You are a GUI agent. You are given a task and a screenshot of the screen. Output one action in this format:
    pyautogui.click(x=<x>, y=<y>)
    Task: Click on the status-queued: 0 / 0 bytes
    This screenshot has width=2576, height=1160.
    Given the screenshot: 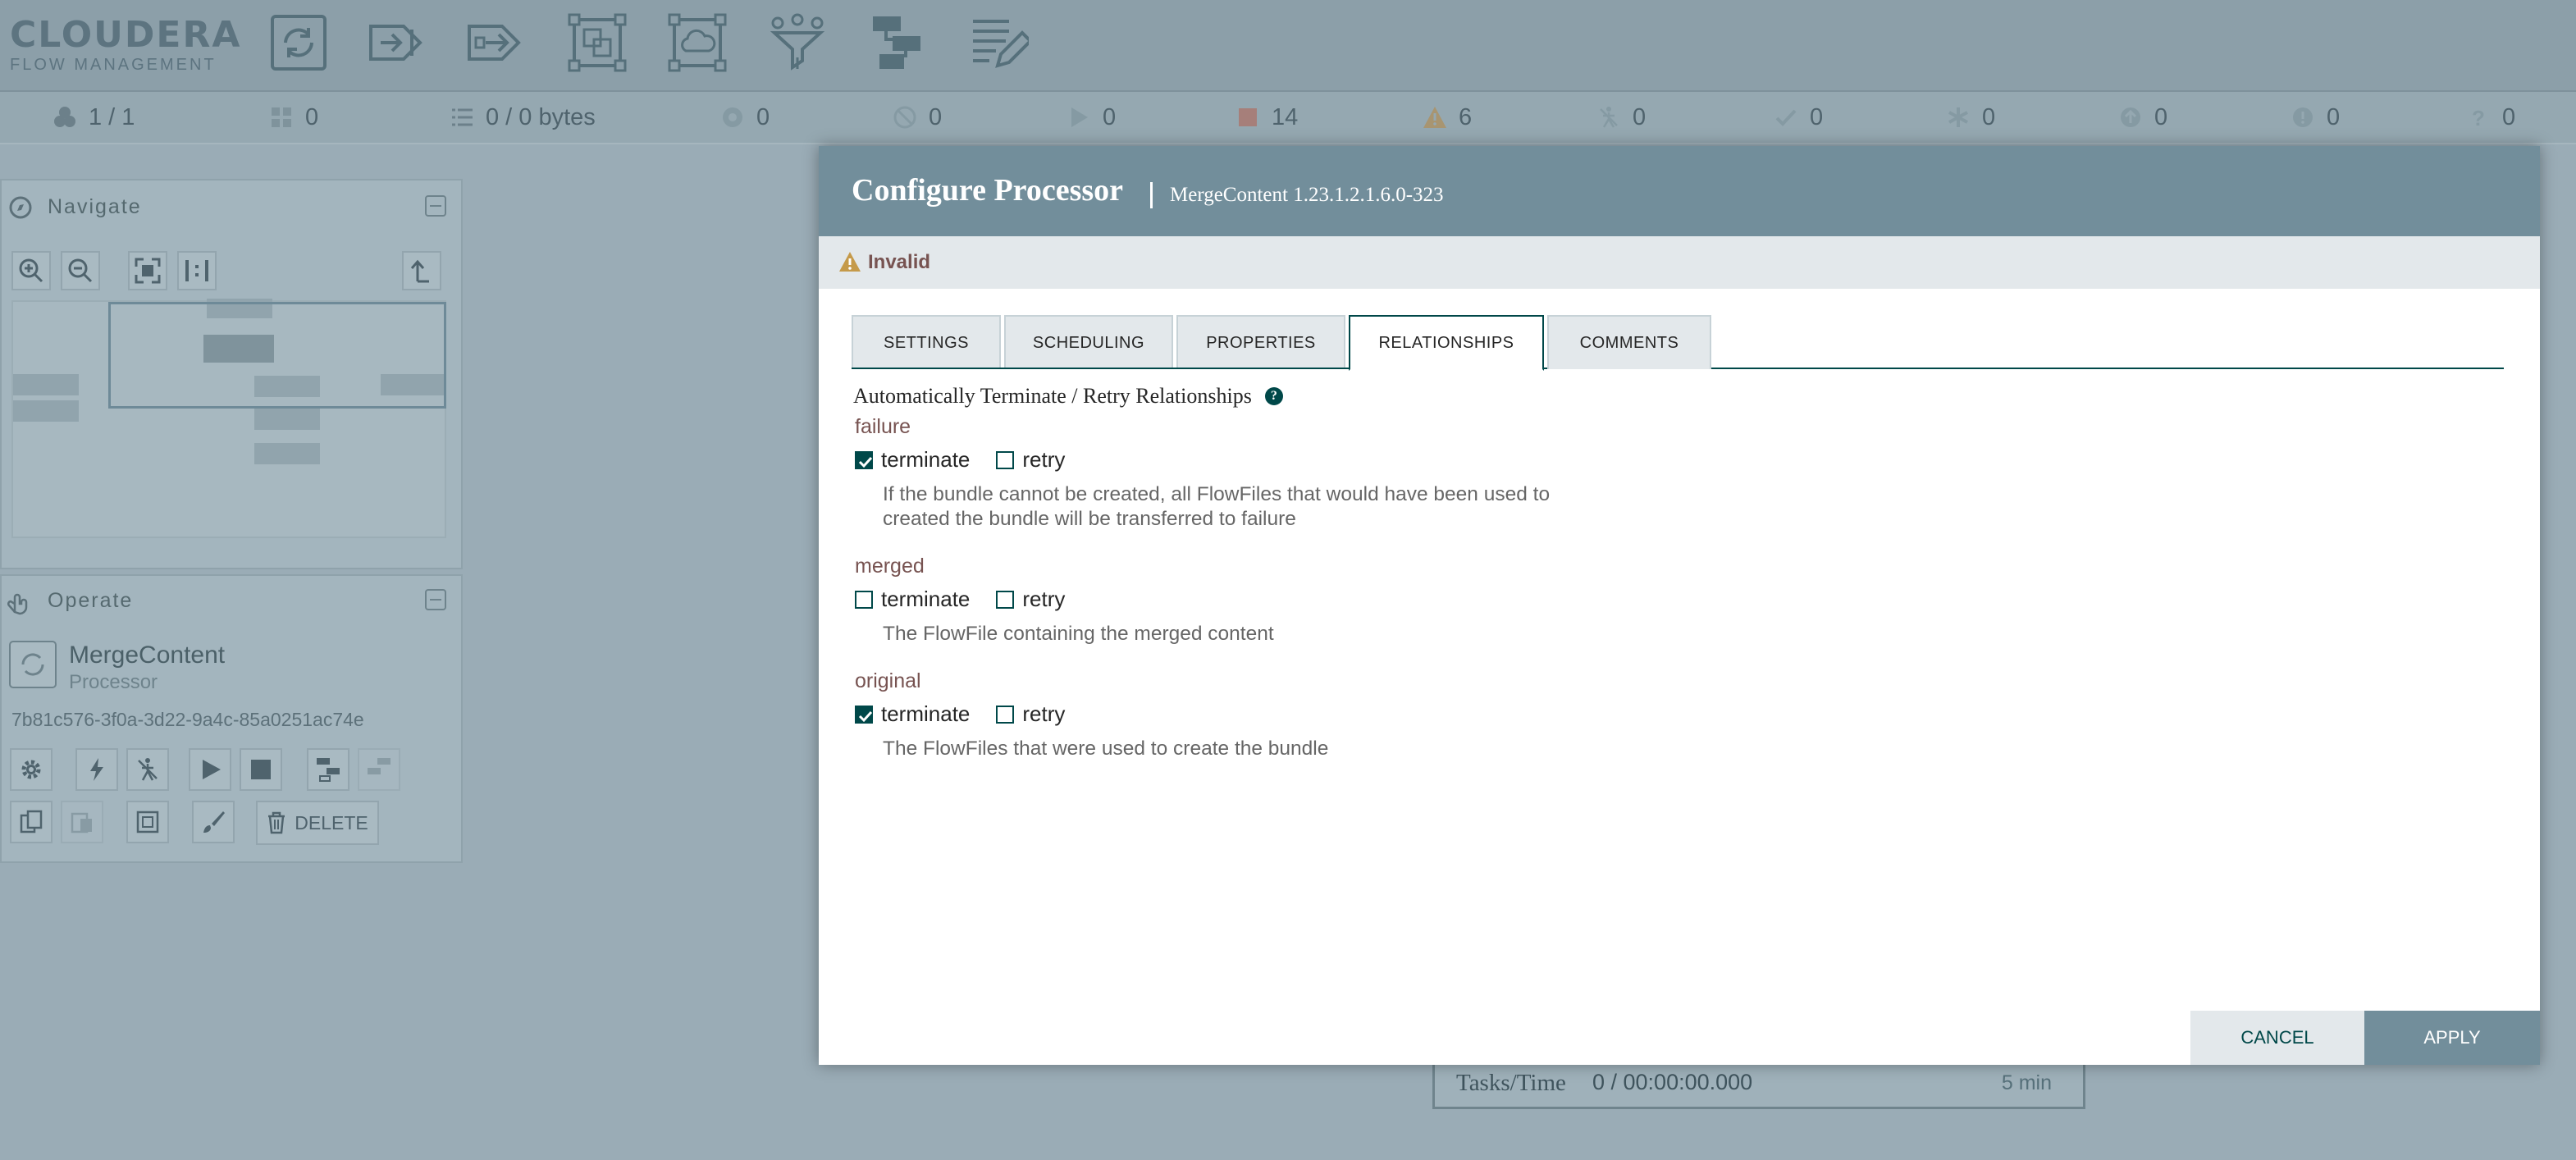 What is the action you would take?
    pyautogui.click(x=523, y=117)
    